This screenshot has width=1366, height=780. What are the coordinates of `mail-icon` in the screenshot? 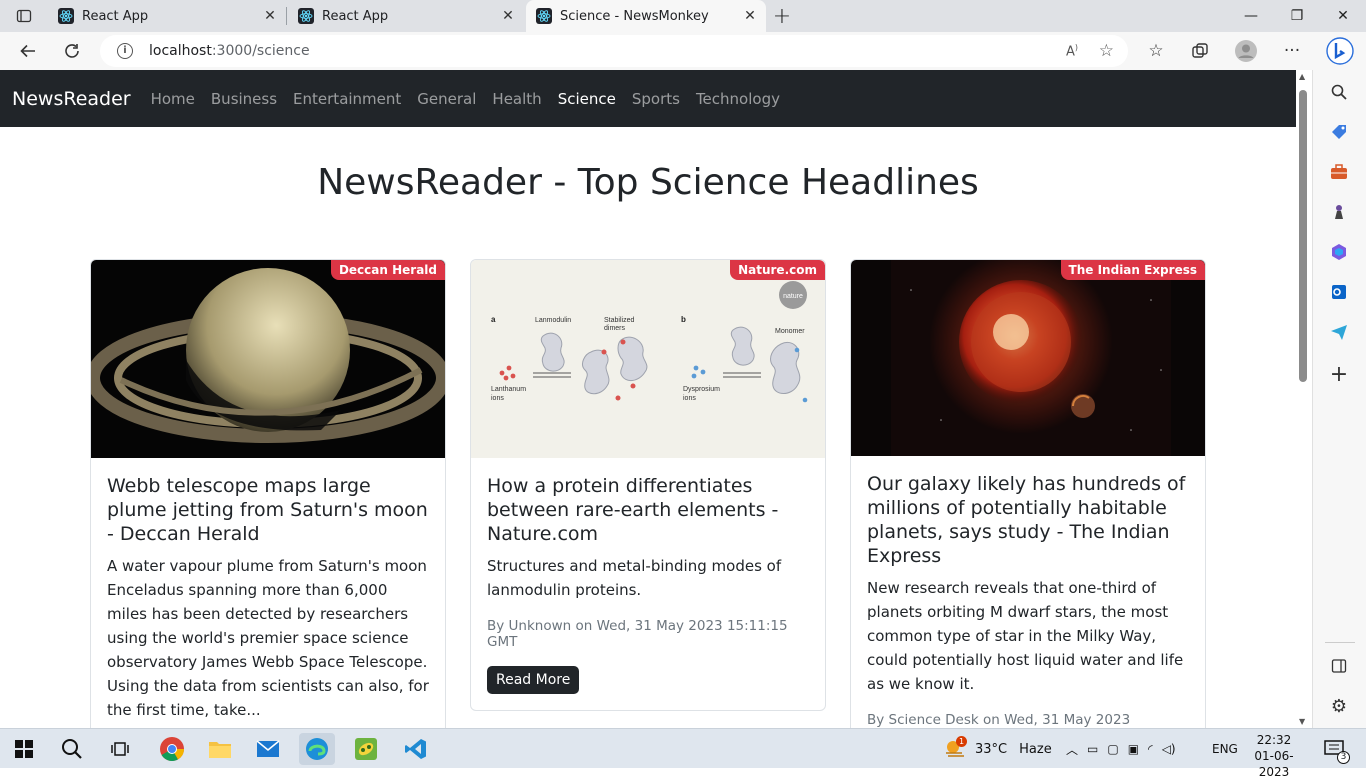 It's located at (268, 749).